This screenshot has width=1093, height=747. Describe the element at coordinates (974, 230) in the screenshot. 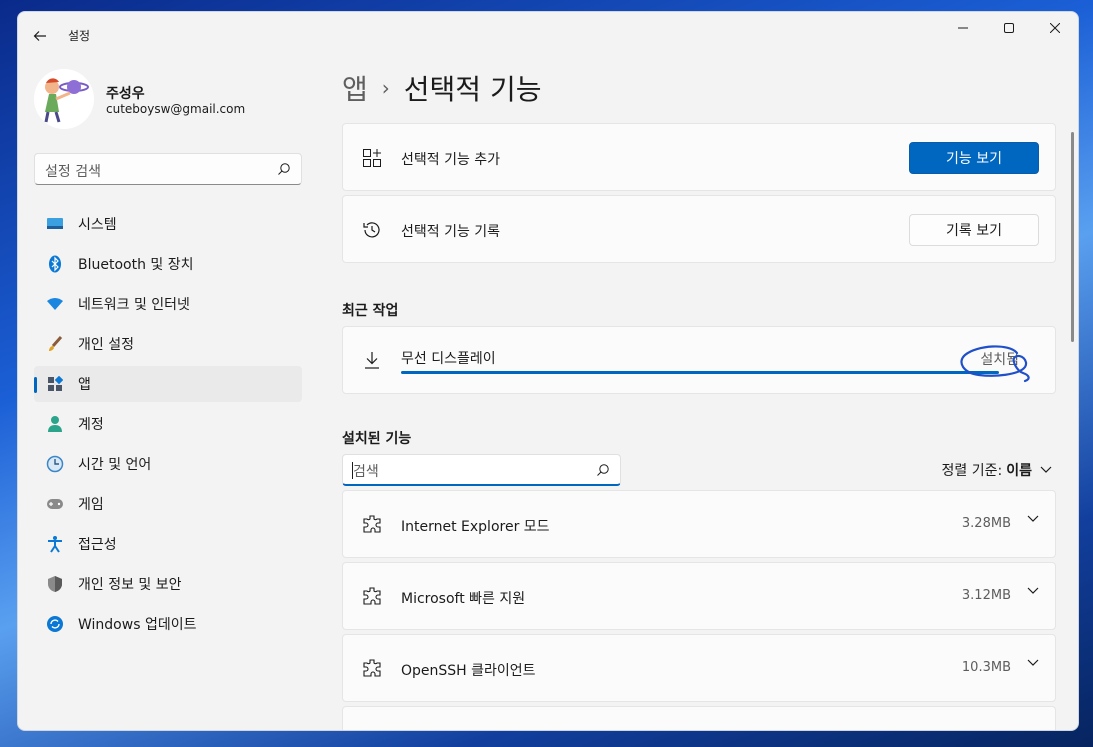

I see `view-history-button: 기록 보기` at that location.